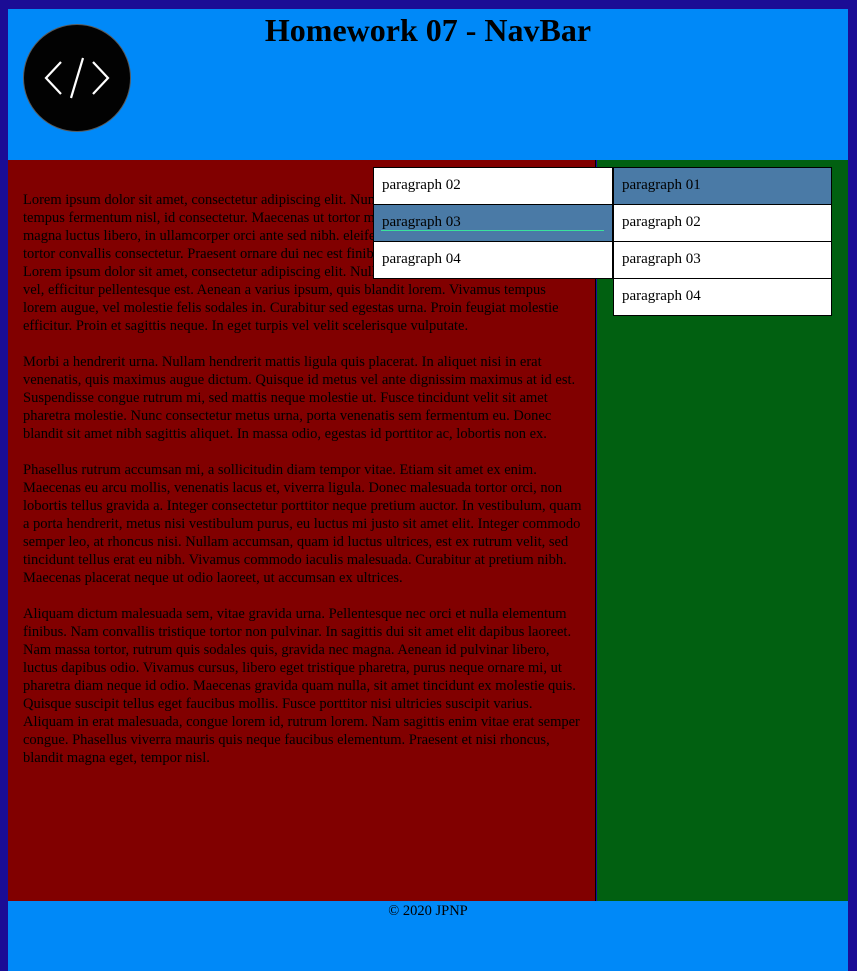 The image size is (857, 971). What do you see at coordinates (722, 260) in the screenshot?
I see `sidebar-nav-item-paragraph-03: paragraph 03` at bounding box center [722, 260].